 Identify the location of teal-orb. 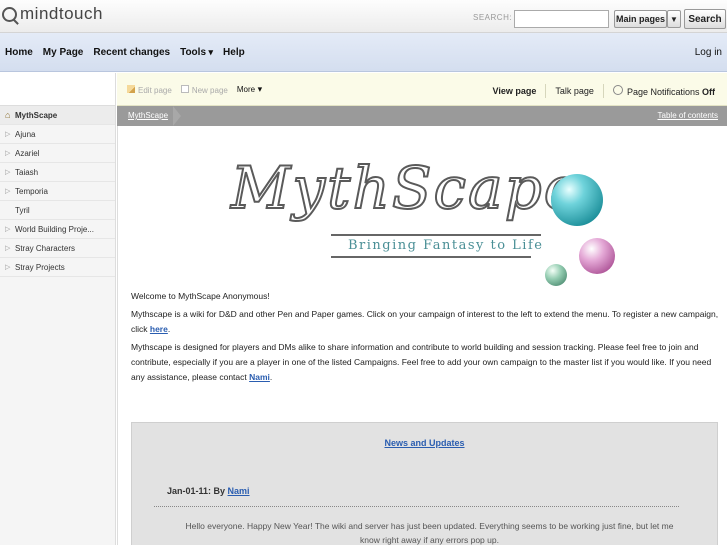
(577, 200).